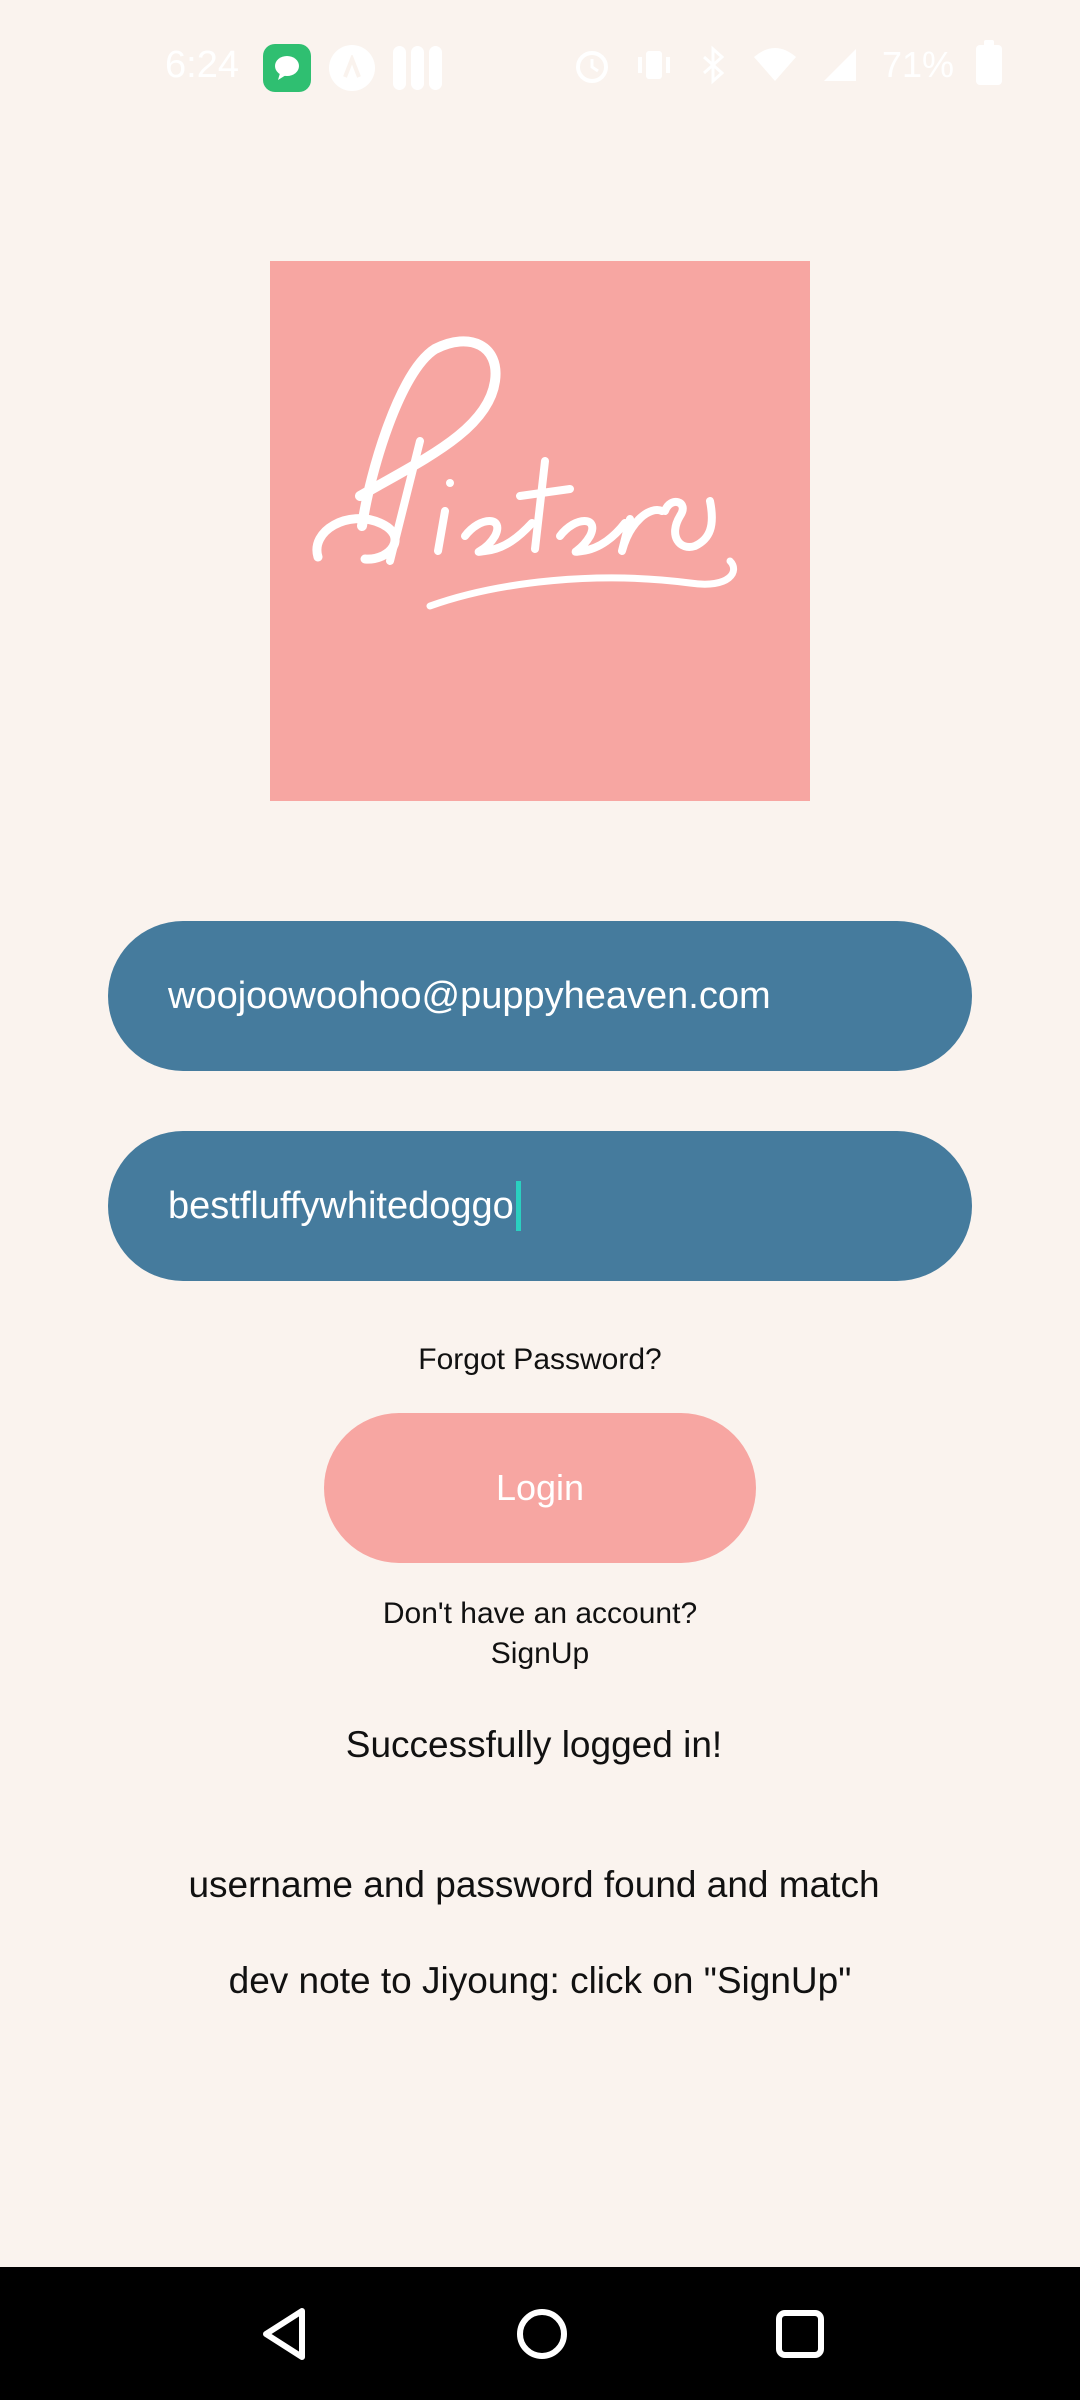  I want to click on recents-icon, so click(800, 2334).